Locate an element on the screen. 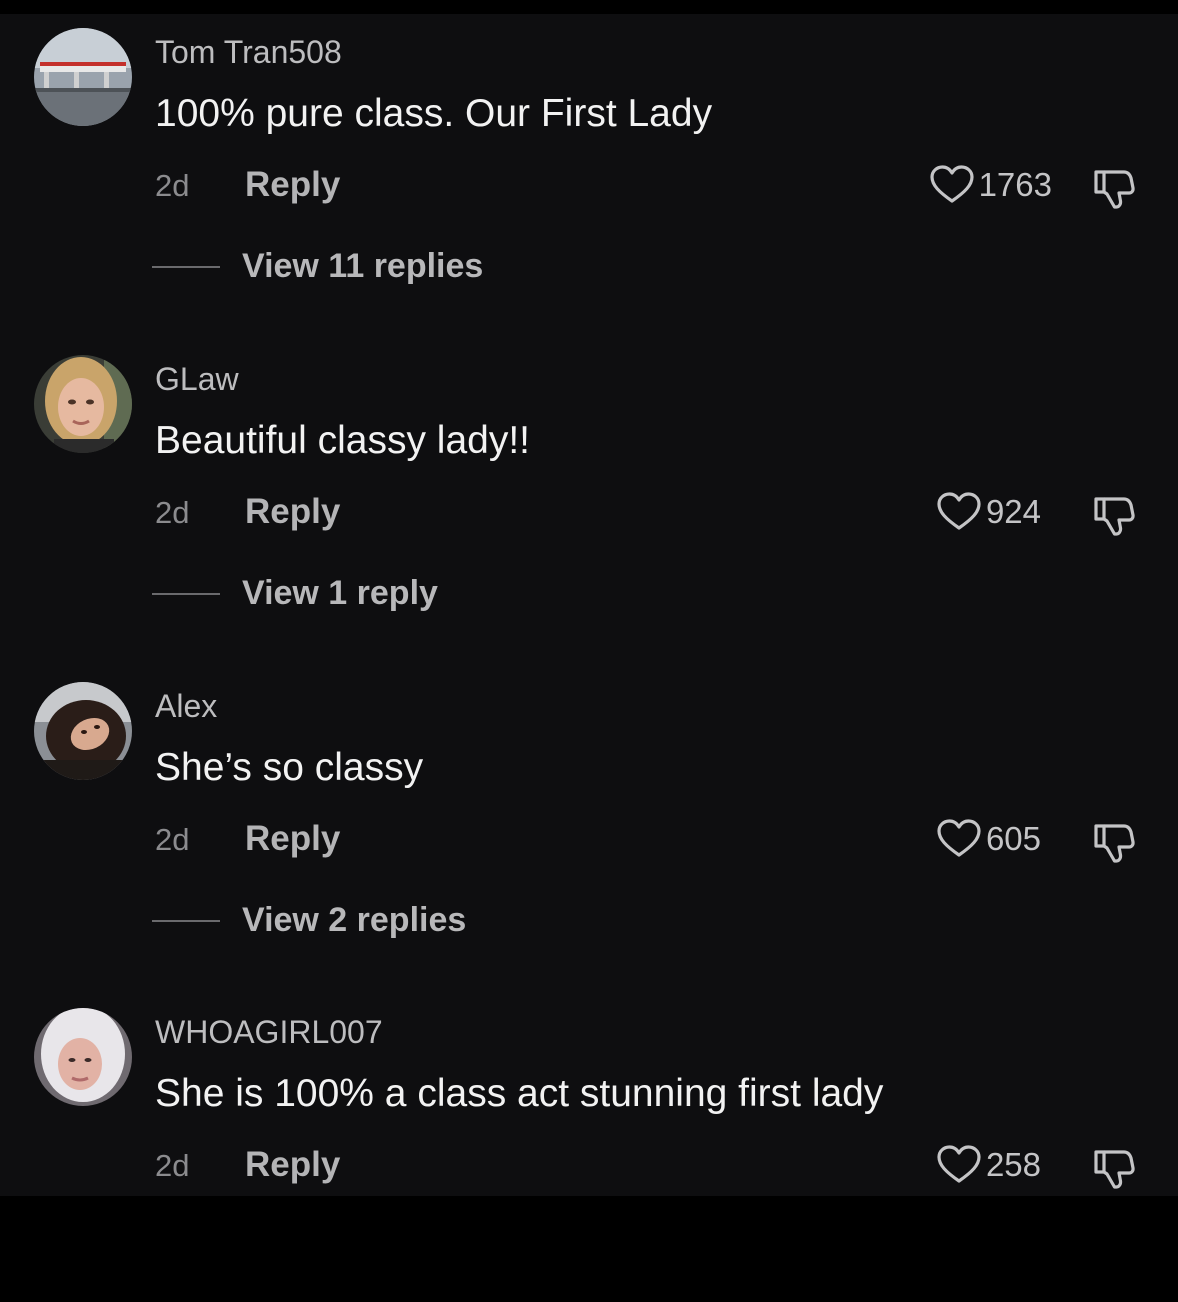 The height and width of the screenshot is (1302, 1178). comment-text: Beautiful classy lady!! is located at coordinates (343, 440).